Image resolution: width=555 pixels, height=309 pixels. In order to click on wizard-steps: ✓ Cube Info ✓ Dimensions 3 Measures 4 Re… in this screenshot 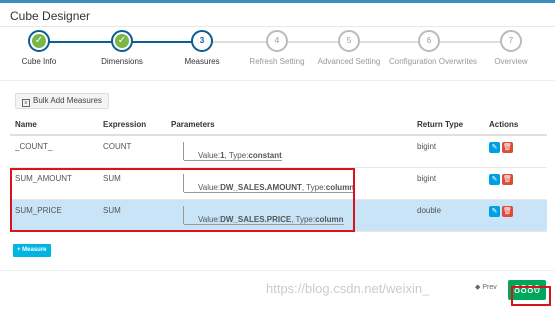, I will do `click(277, 51)`.